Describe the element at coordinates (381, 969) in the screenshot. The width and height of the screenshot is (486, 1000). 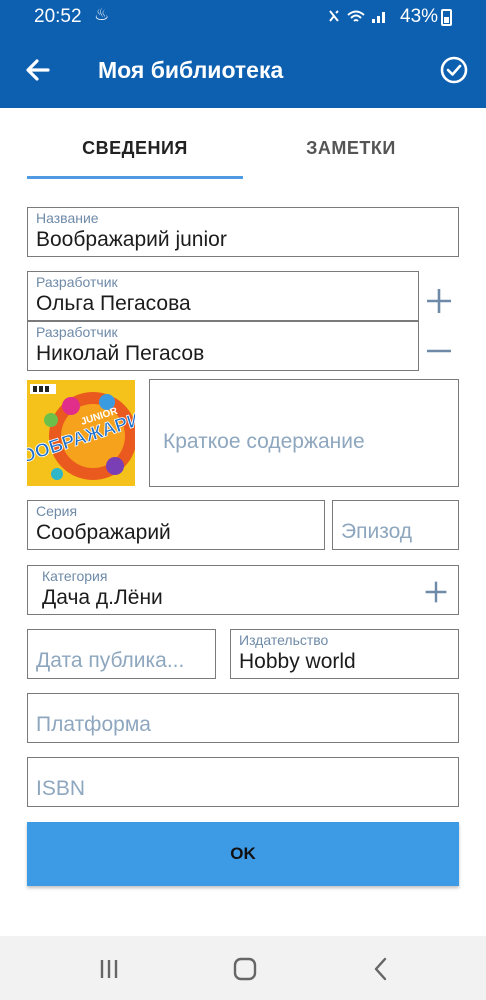
I see `back-nav-icon` at that location.